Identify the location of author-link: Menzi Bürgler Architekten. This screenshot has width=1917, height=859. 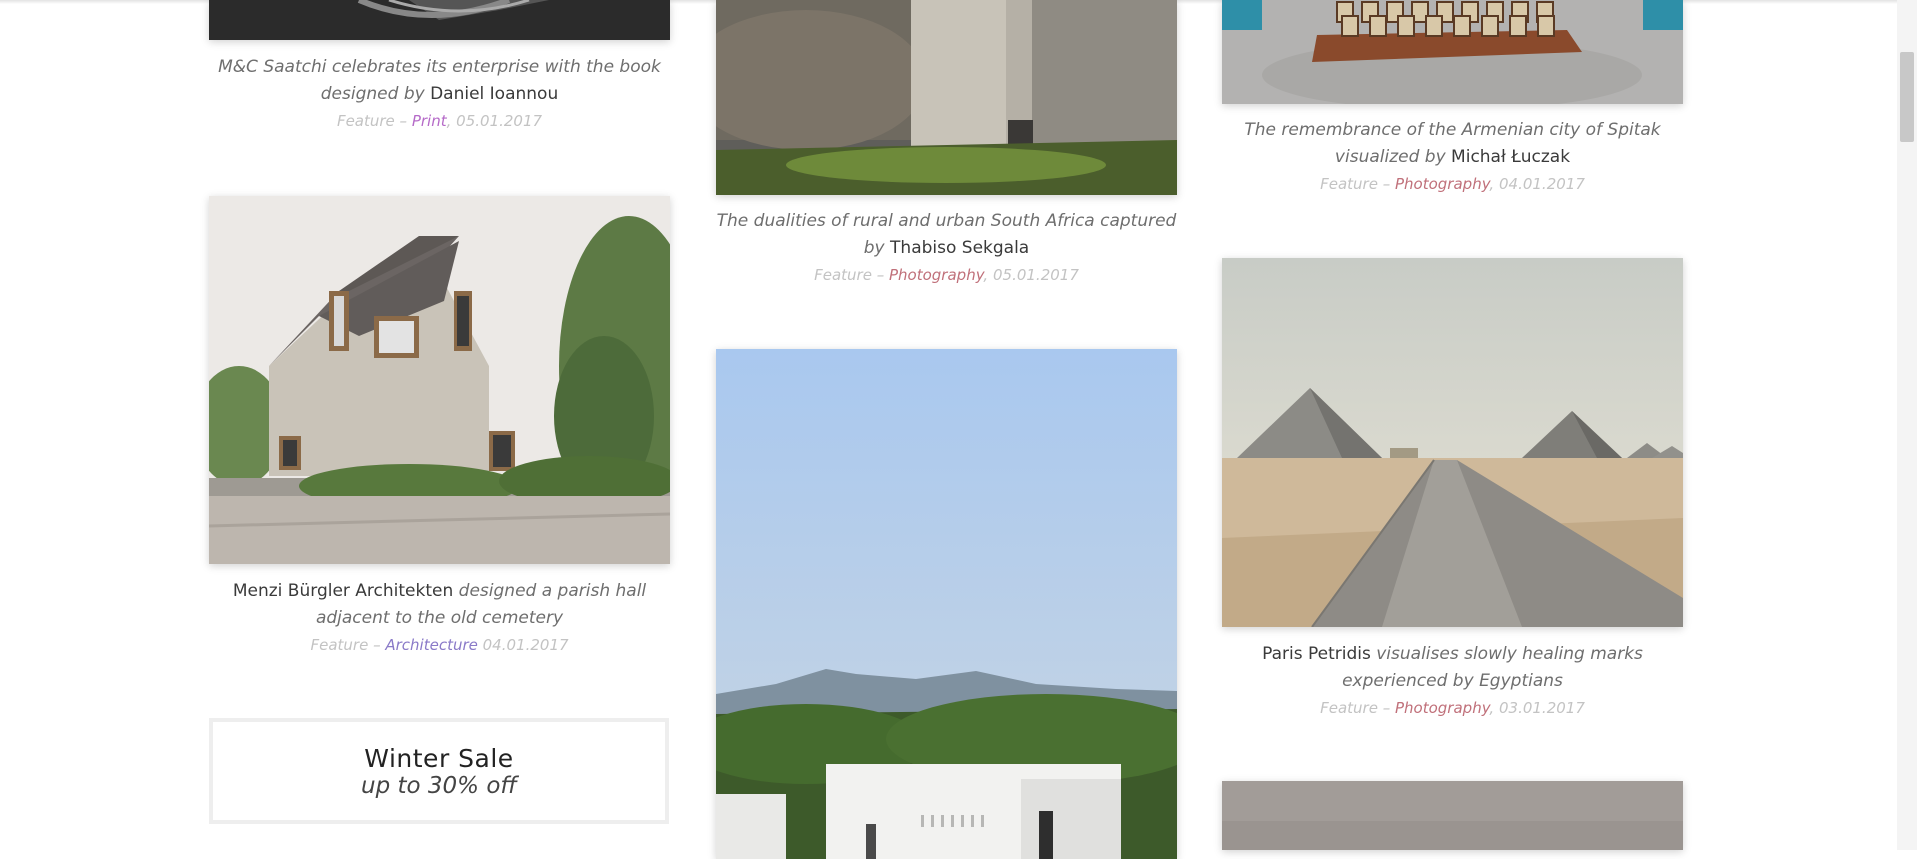
(343, 591).